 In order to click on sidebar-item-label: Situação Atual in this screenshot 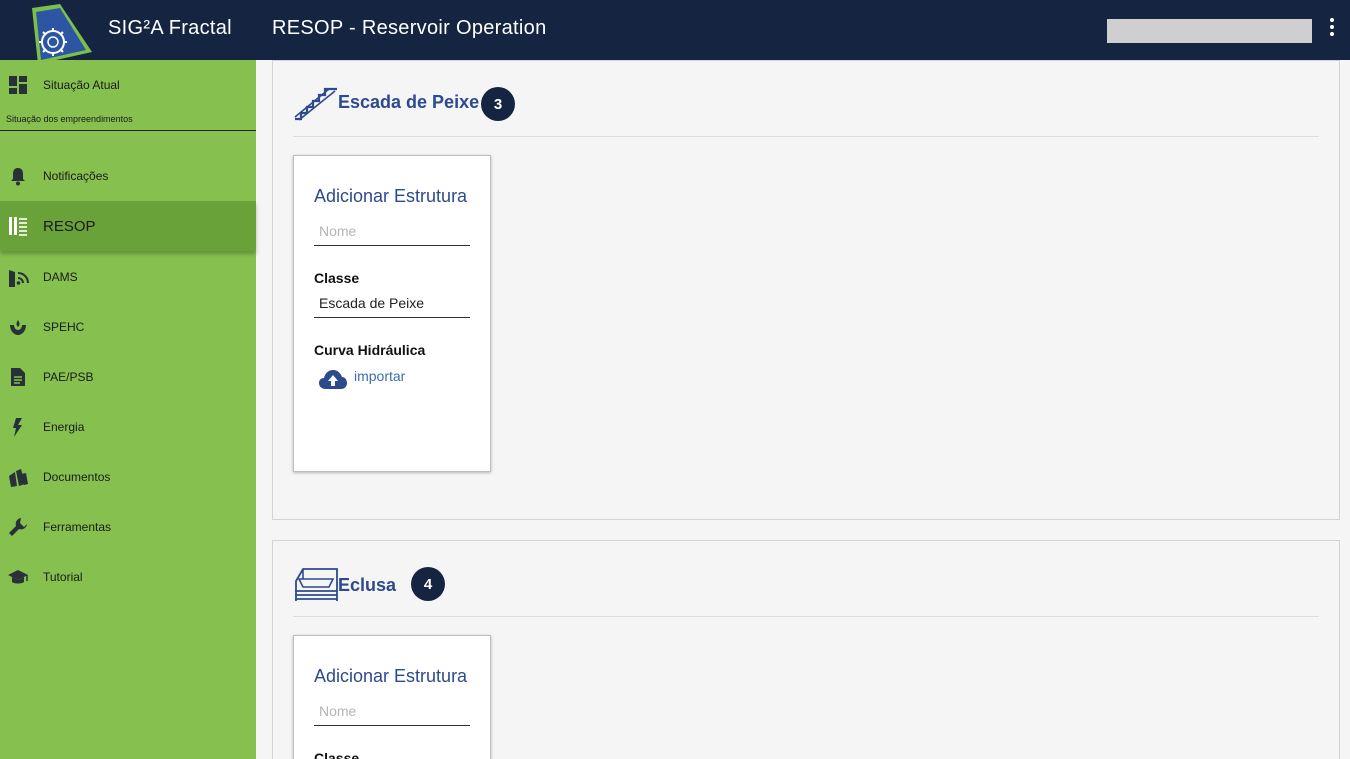, I will do `click(81, 85)`.